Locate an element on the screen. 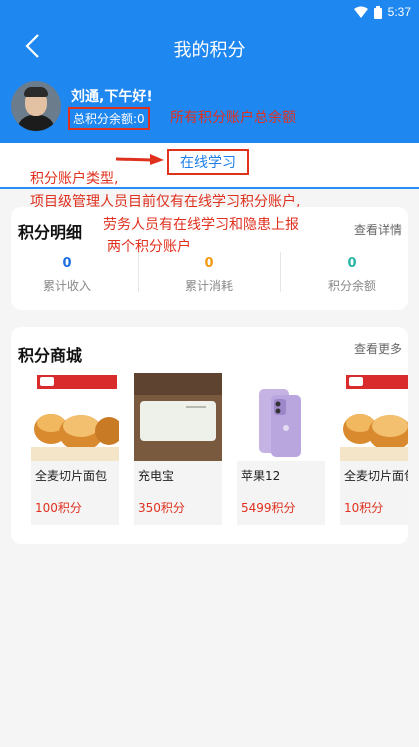 The height and width of the screenshot is (747, 419). stat-balance: 0 积分余额 is located at coordinates (352, 275).